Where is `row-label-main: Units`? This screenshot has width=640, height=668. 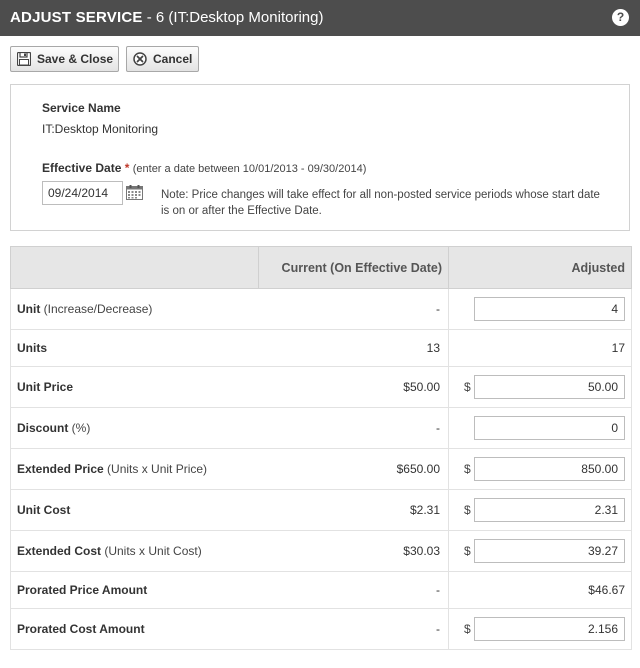 row-label-main: Units is located at coordinates (32, 348).